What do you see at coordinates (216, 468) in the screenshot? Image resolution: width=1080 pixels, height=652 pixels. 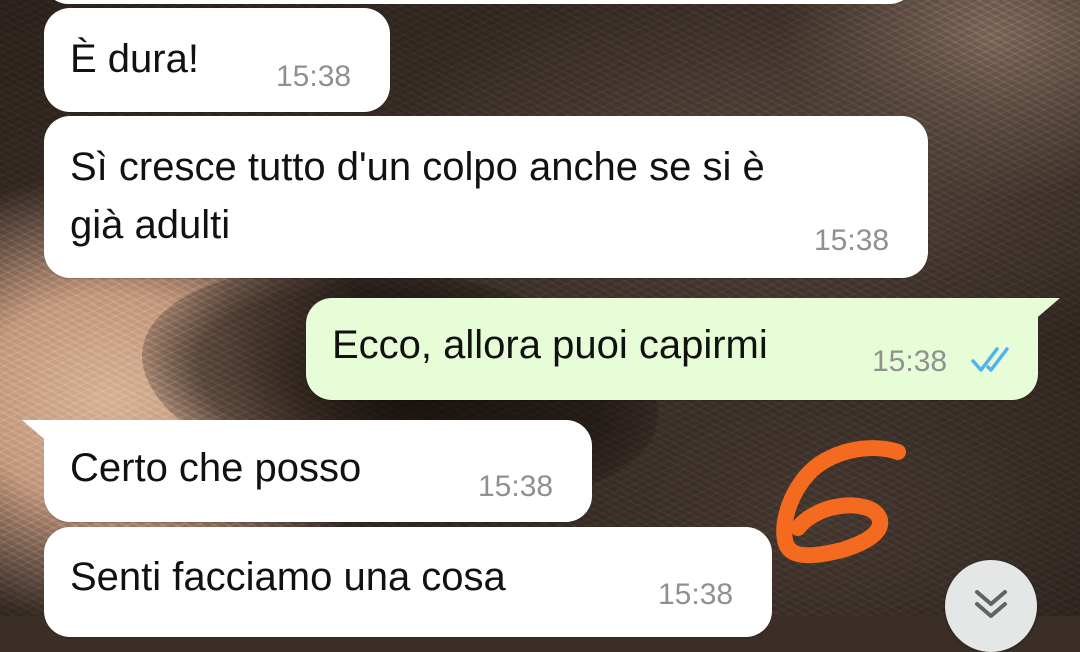 I see `message-text: Certo che posso` at bounding box center [216, 468].